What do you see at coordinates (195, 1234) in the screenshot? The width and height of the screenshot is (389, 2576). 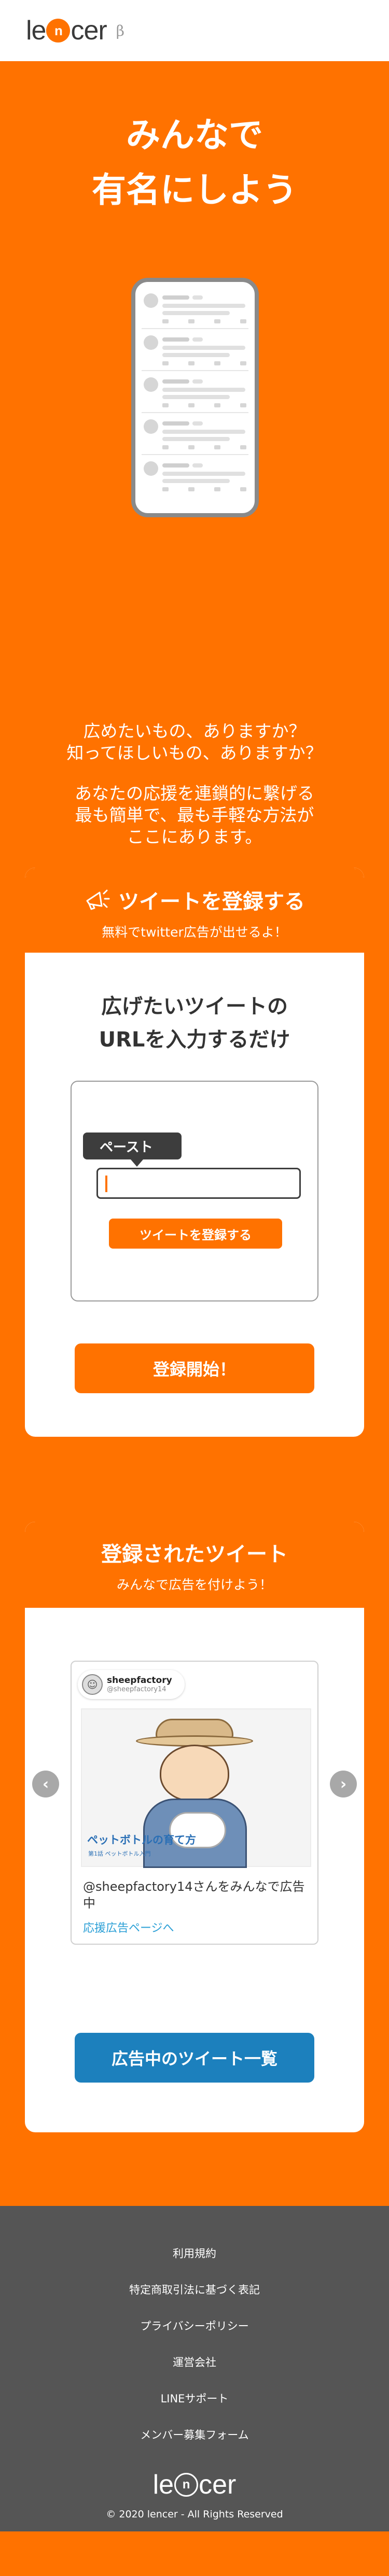 I see `sample-register-button: ツイートを登録する` at bounding box center [195, 1234].